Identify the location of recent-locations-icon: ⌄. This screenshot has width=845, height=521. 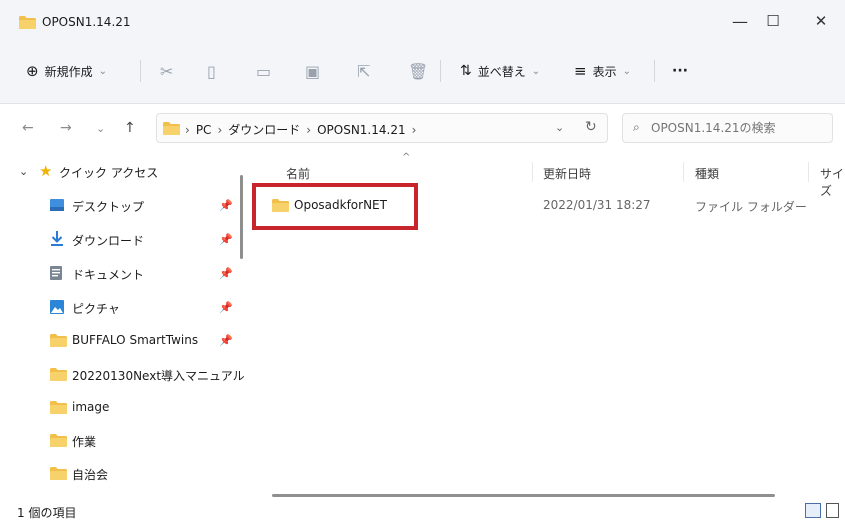
(100, 128).